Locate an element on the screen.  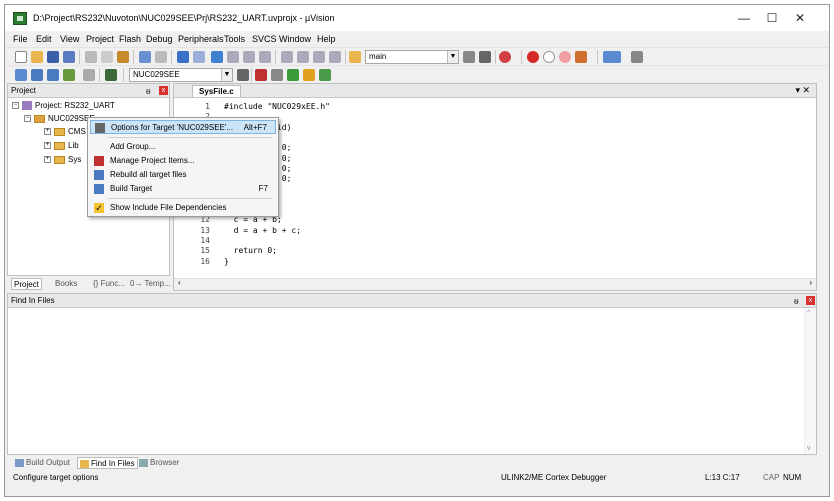
download-icon is located at coordinates (111, 75).